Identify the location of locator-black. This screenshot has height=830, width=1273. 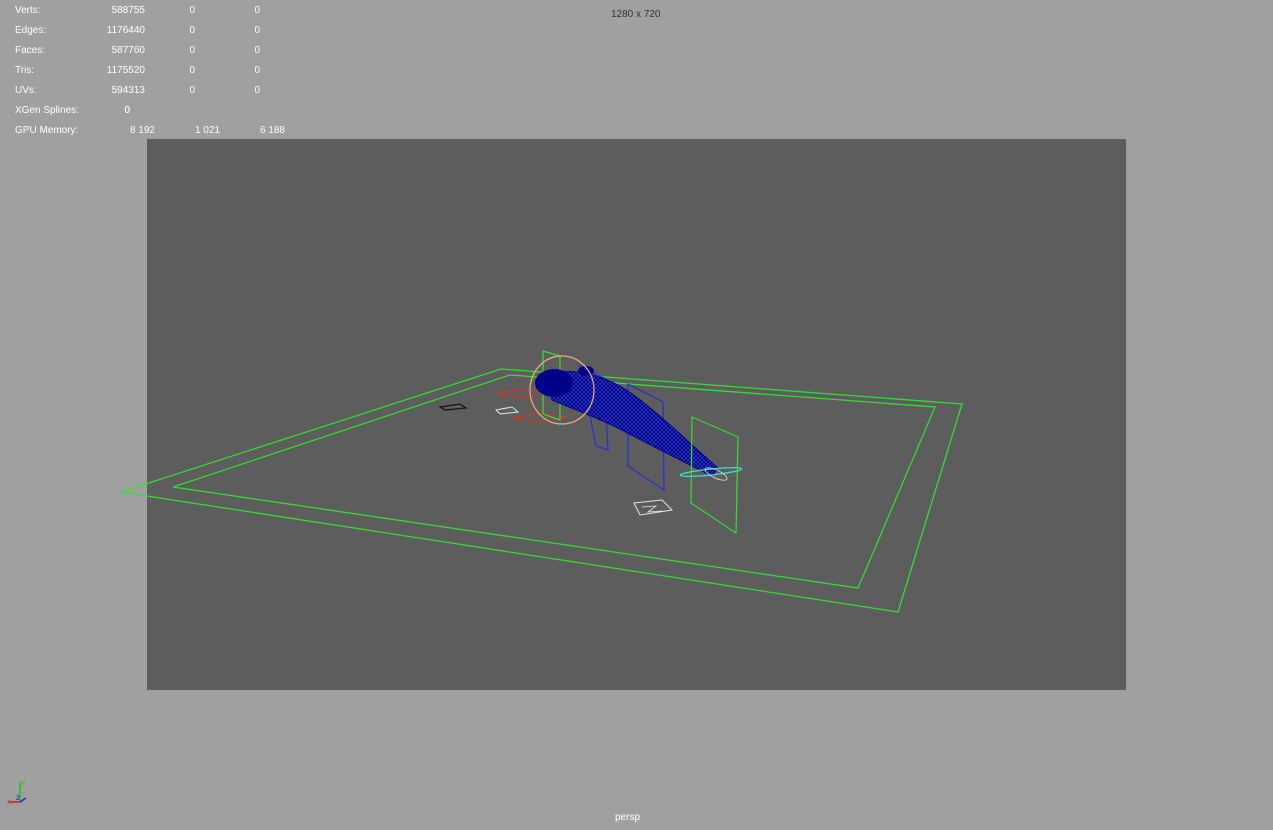
(453, 407).